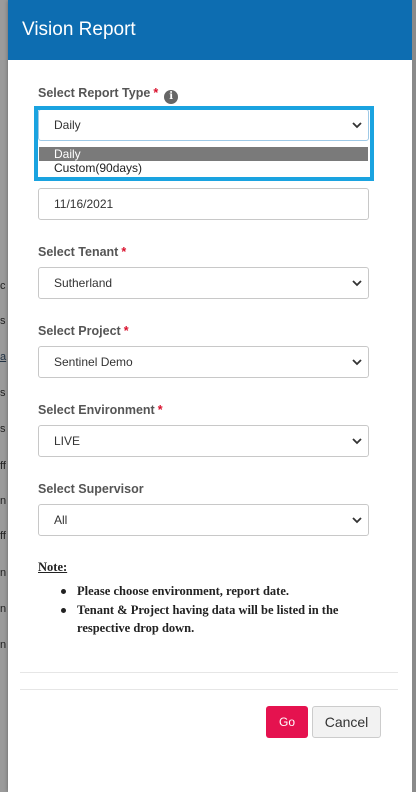  What do you see at coordinates (171, 97) in the screenshot?
I see `info-icon: i` at bounding box center [171, 97].